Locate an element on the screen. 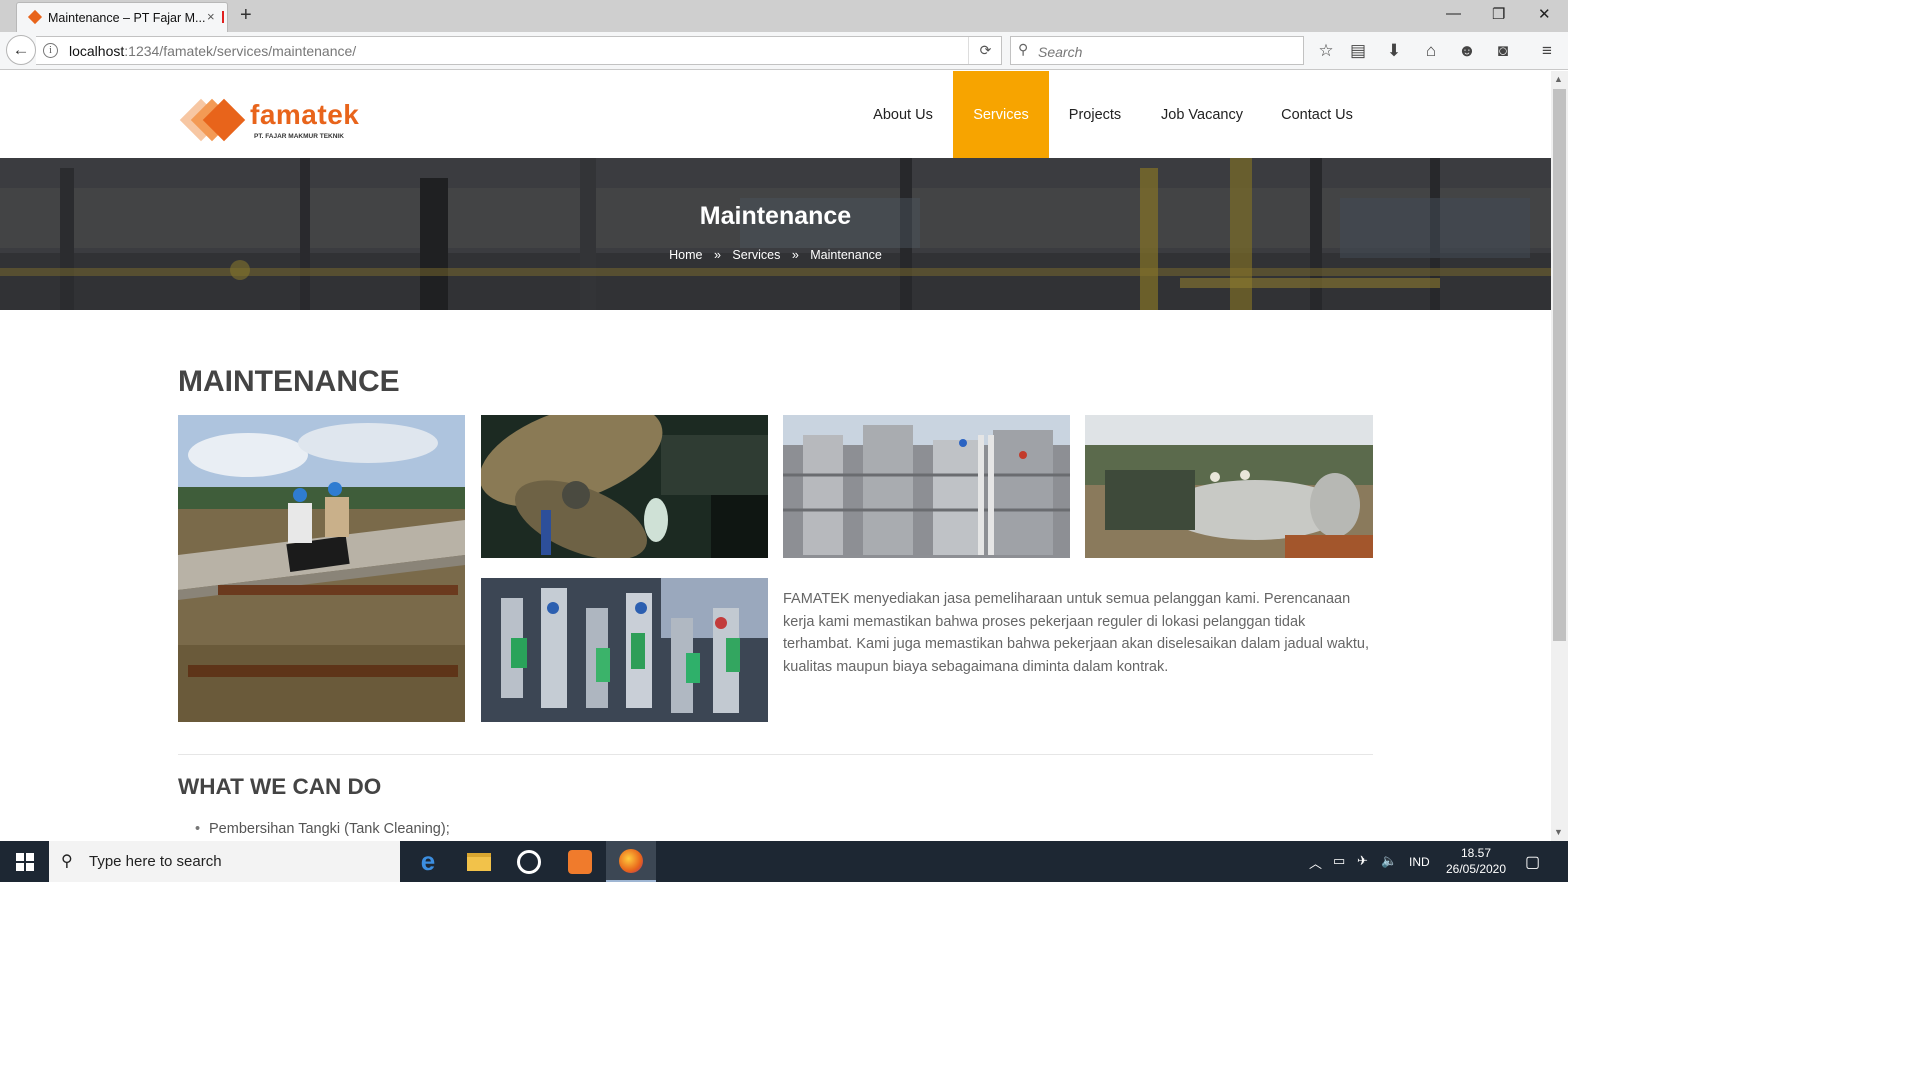  breadcrumb-home: Home is located at coordinates (685, 255).